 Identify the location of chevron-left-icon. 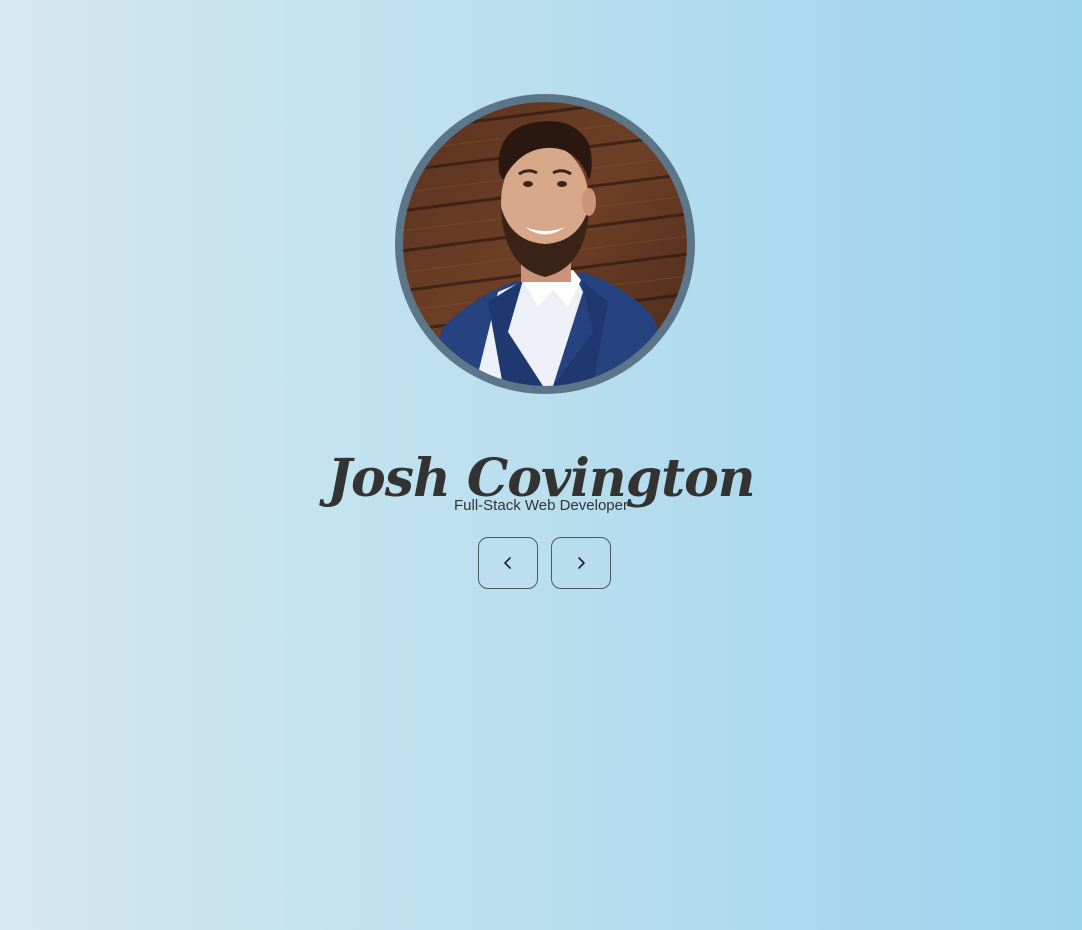
(507, 563).